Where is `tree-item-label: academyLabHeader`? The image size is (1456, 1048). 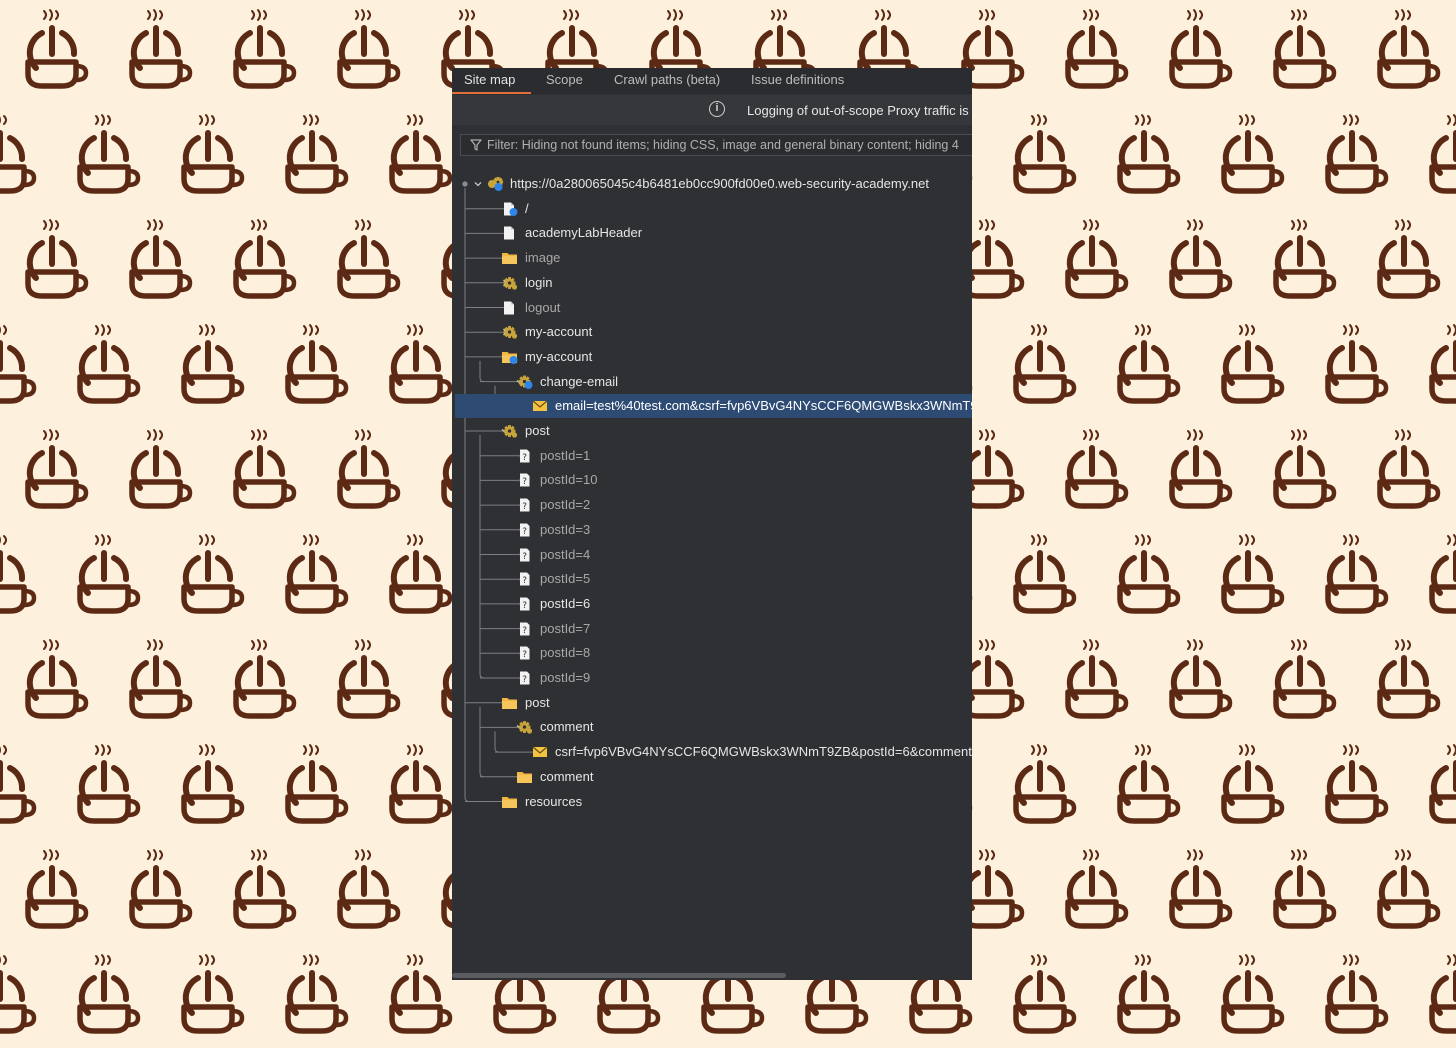 tree-item-label: academyLabHeader is located at coordinates (583, 233).